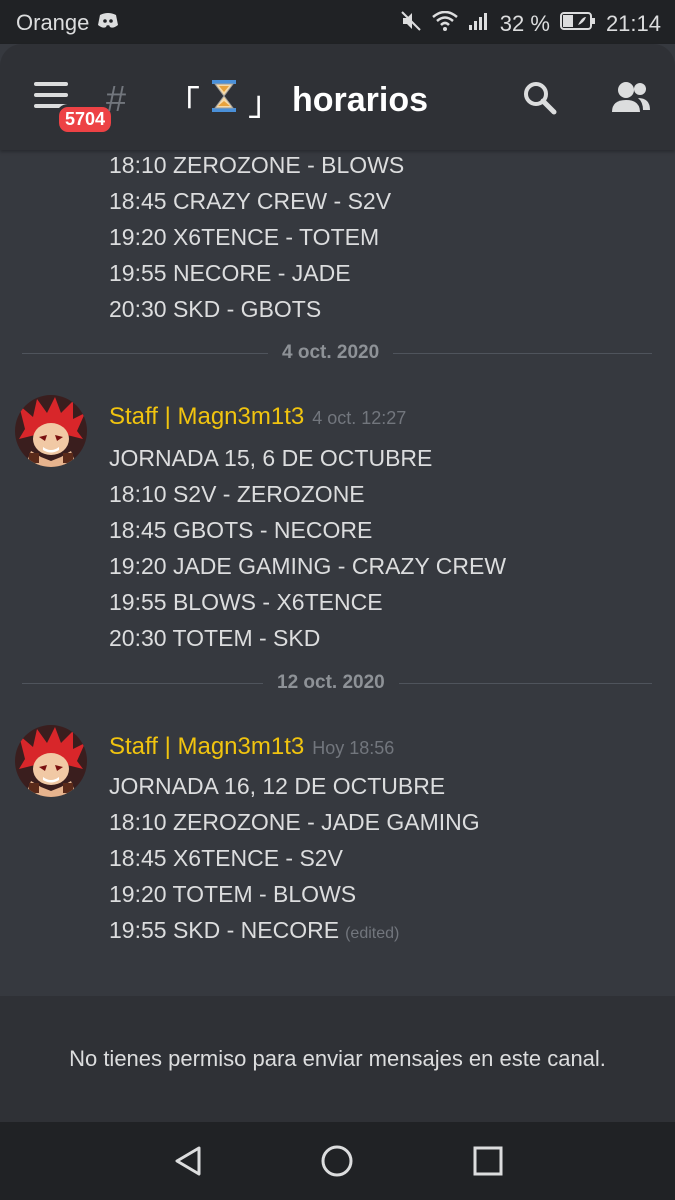  Describe the element at coordinates (372, 933) in the screenshot. I see `edited-label: (edited)` at that location.